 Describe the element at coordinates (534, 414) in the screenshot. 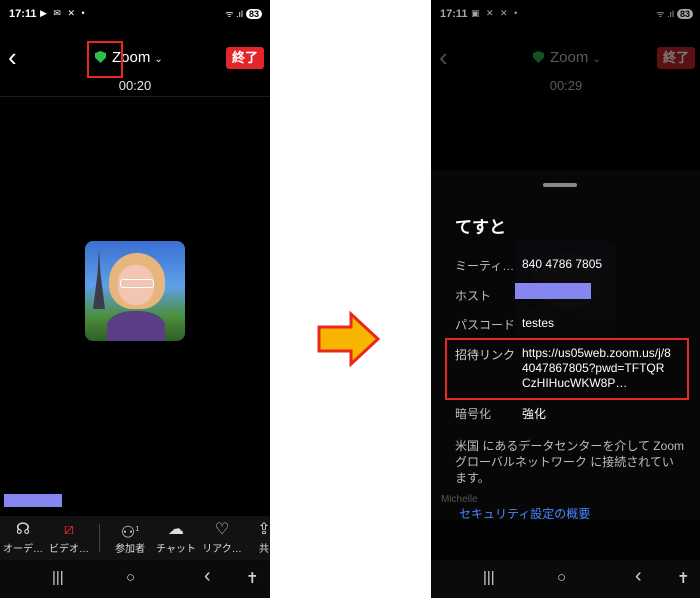

I see `encryption-value: 強化` at that location.